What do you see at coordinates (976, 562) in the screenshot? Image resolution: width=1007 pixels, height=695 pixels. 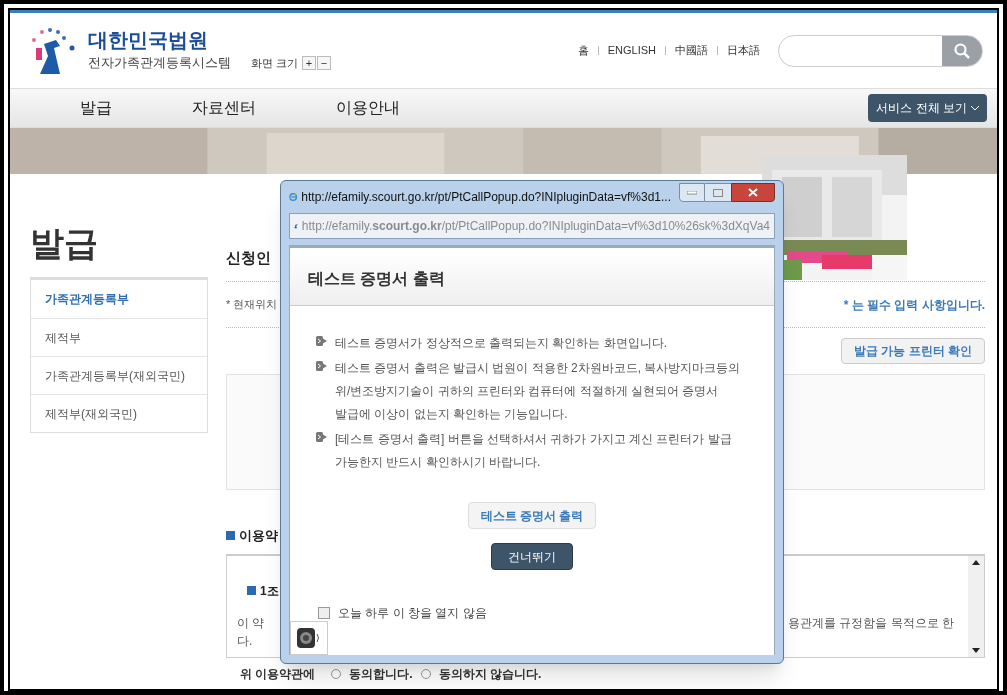 I see `scroll-up-icon` at bounding box center [976, 562].